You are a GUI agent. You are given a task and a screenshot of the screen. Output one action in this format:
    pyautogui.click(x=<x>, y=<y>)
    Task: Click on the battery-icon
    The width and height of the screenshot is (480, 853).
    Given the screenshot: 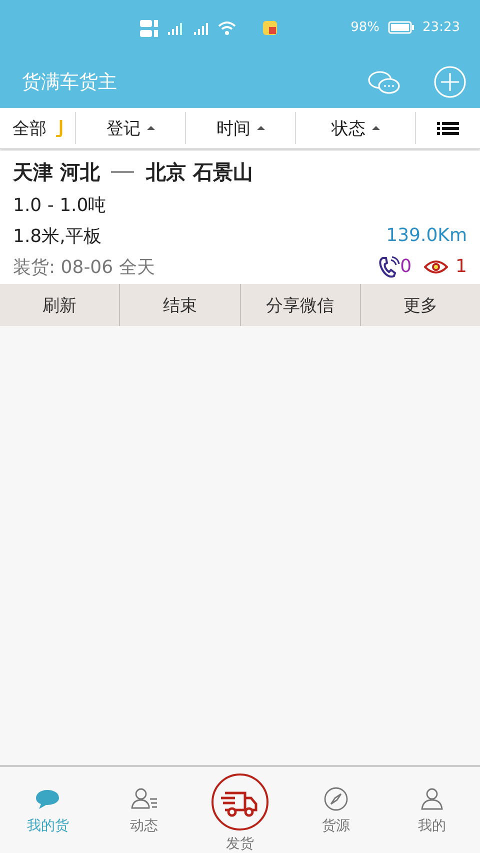 What is the action you would take?
    pyautogui.click(x=401, y=27)
    